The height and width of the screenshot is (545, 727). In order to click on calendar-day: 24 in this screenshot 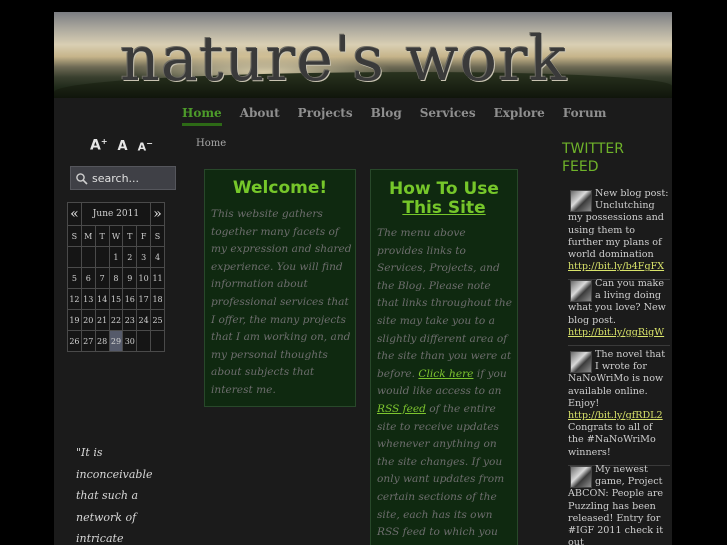, I will do `click(144, 320)`.